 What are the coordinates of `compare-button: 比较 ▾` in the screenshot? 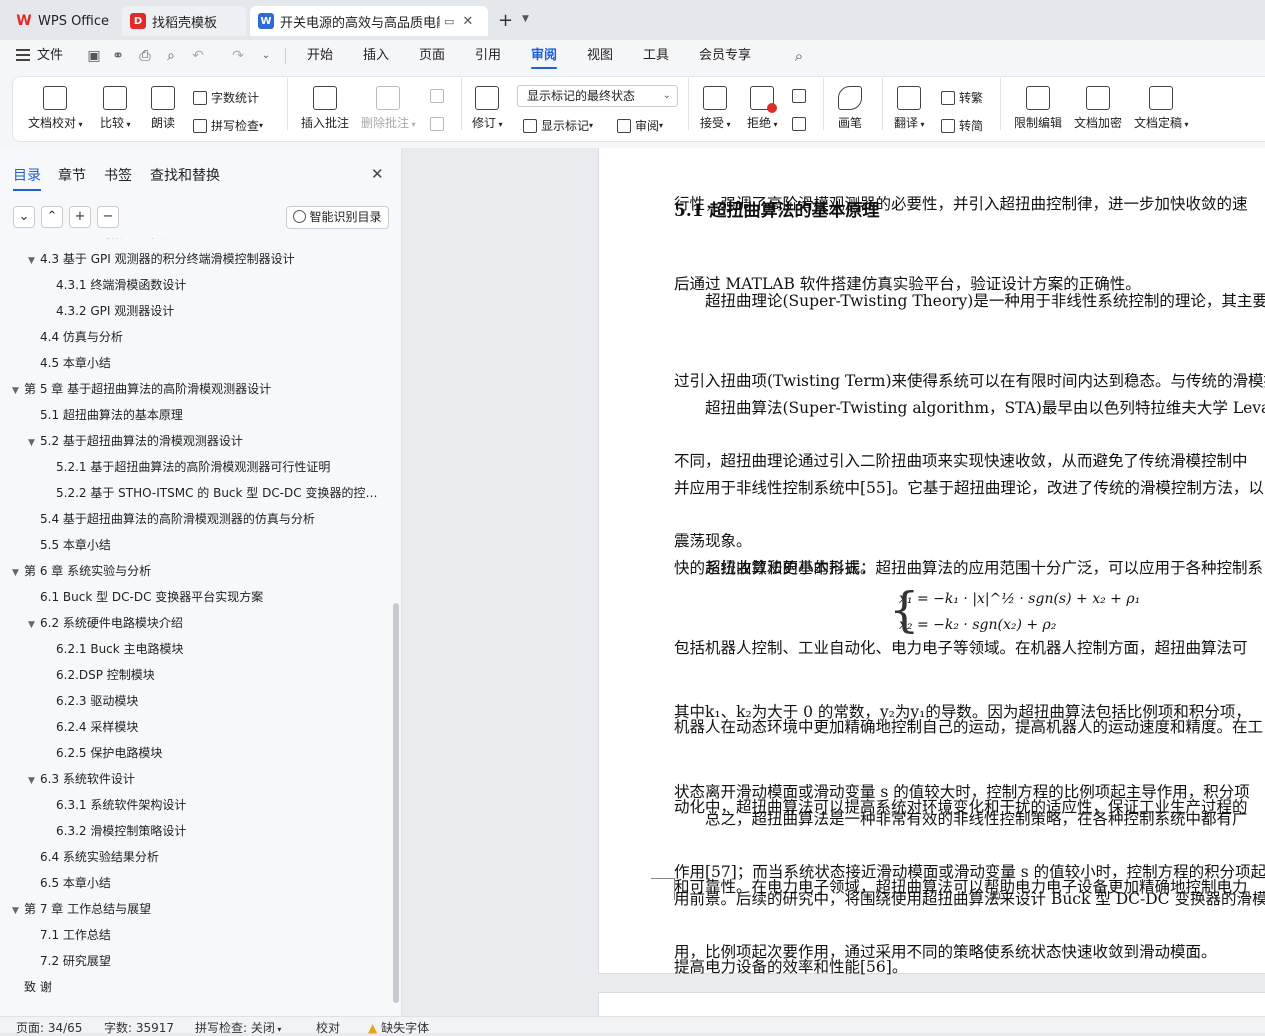 It's located at (115, 108).